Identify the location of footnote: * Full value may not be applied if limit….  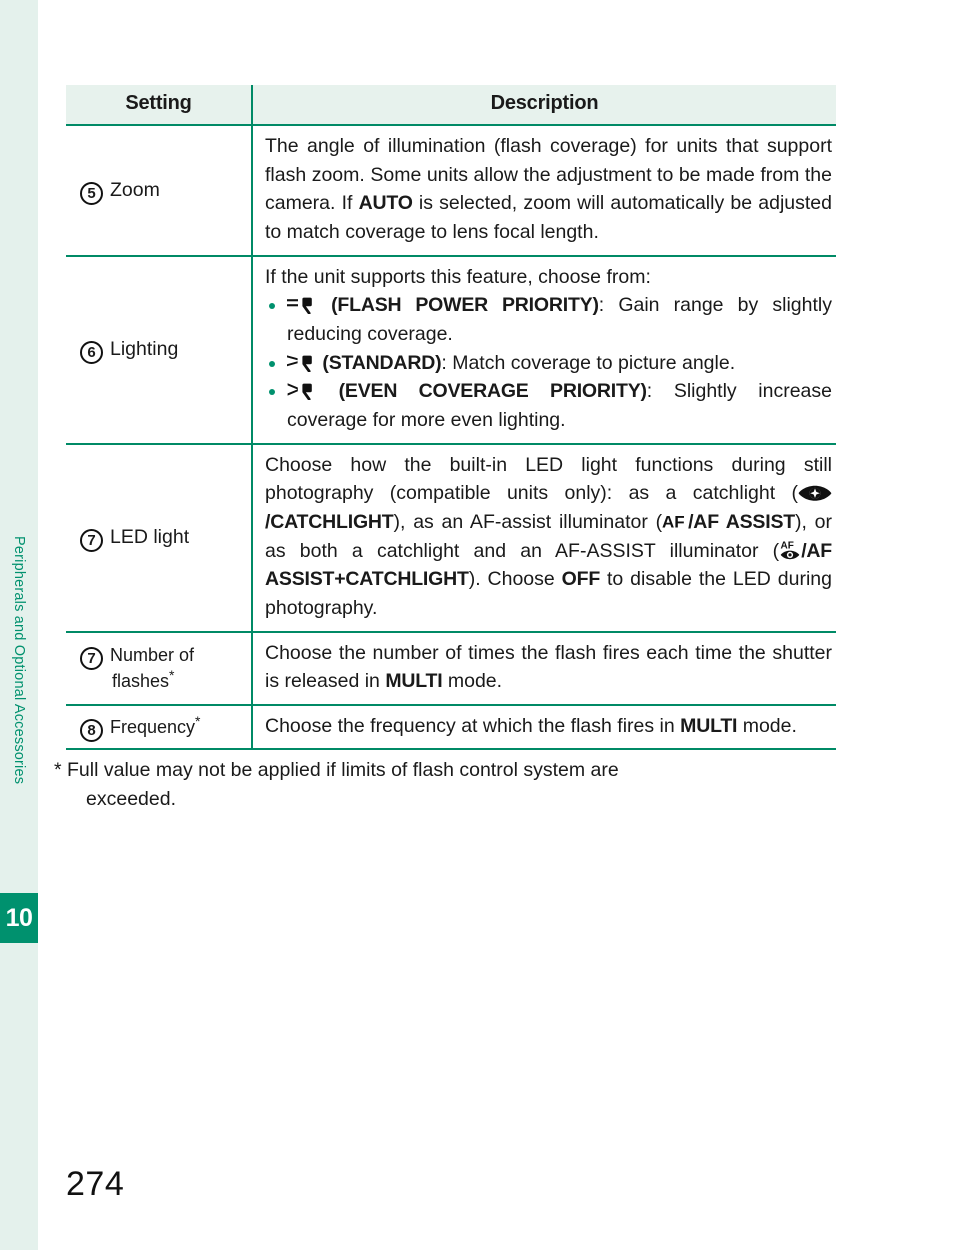
(445, 784).